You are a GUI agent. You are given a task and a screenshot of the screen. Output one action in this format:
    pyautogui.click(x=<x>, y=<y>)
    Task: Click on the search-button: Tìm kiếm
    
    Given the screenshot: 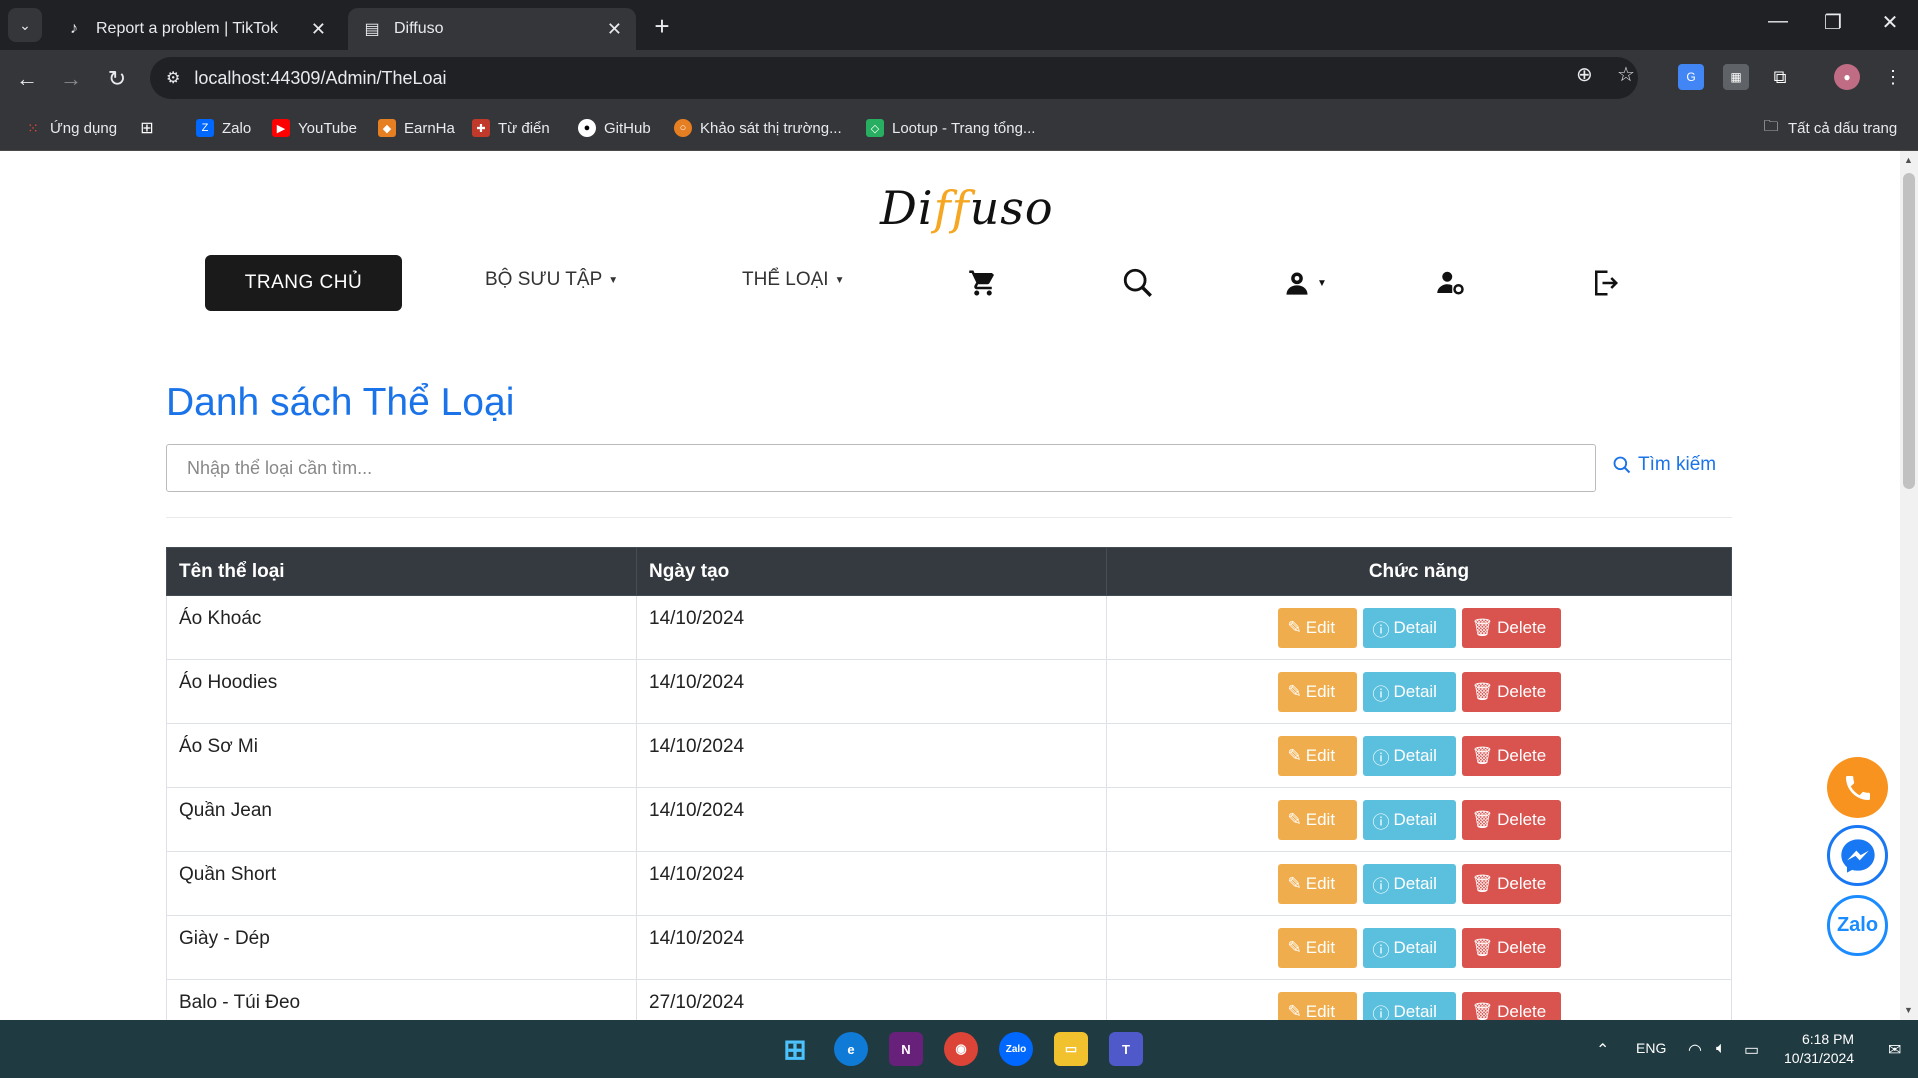 What is the action you would take?
    pyautogui.click(x=1664, y=465)
    